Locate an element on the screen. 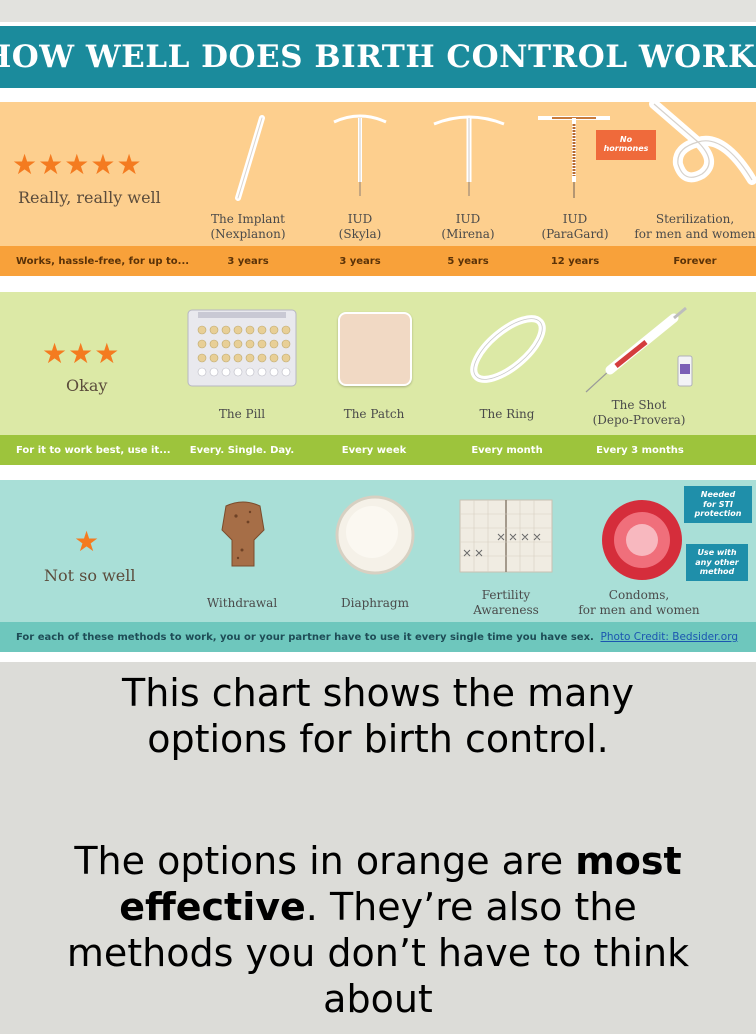 This screenshot has height=1034, width=756. item-name: Sterilization, is located at coordinates (695, 219).